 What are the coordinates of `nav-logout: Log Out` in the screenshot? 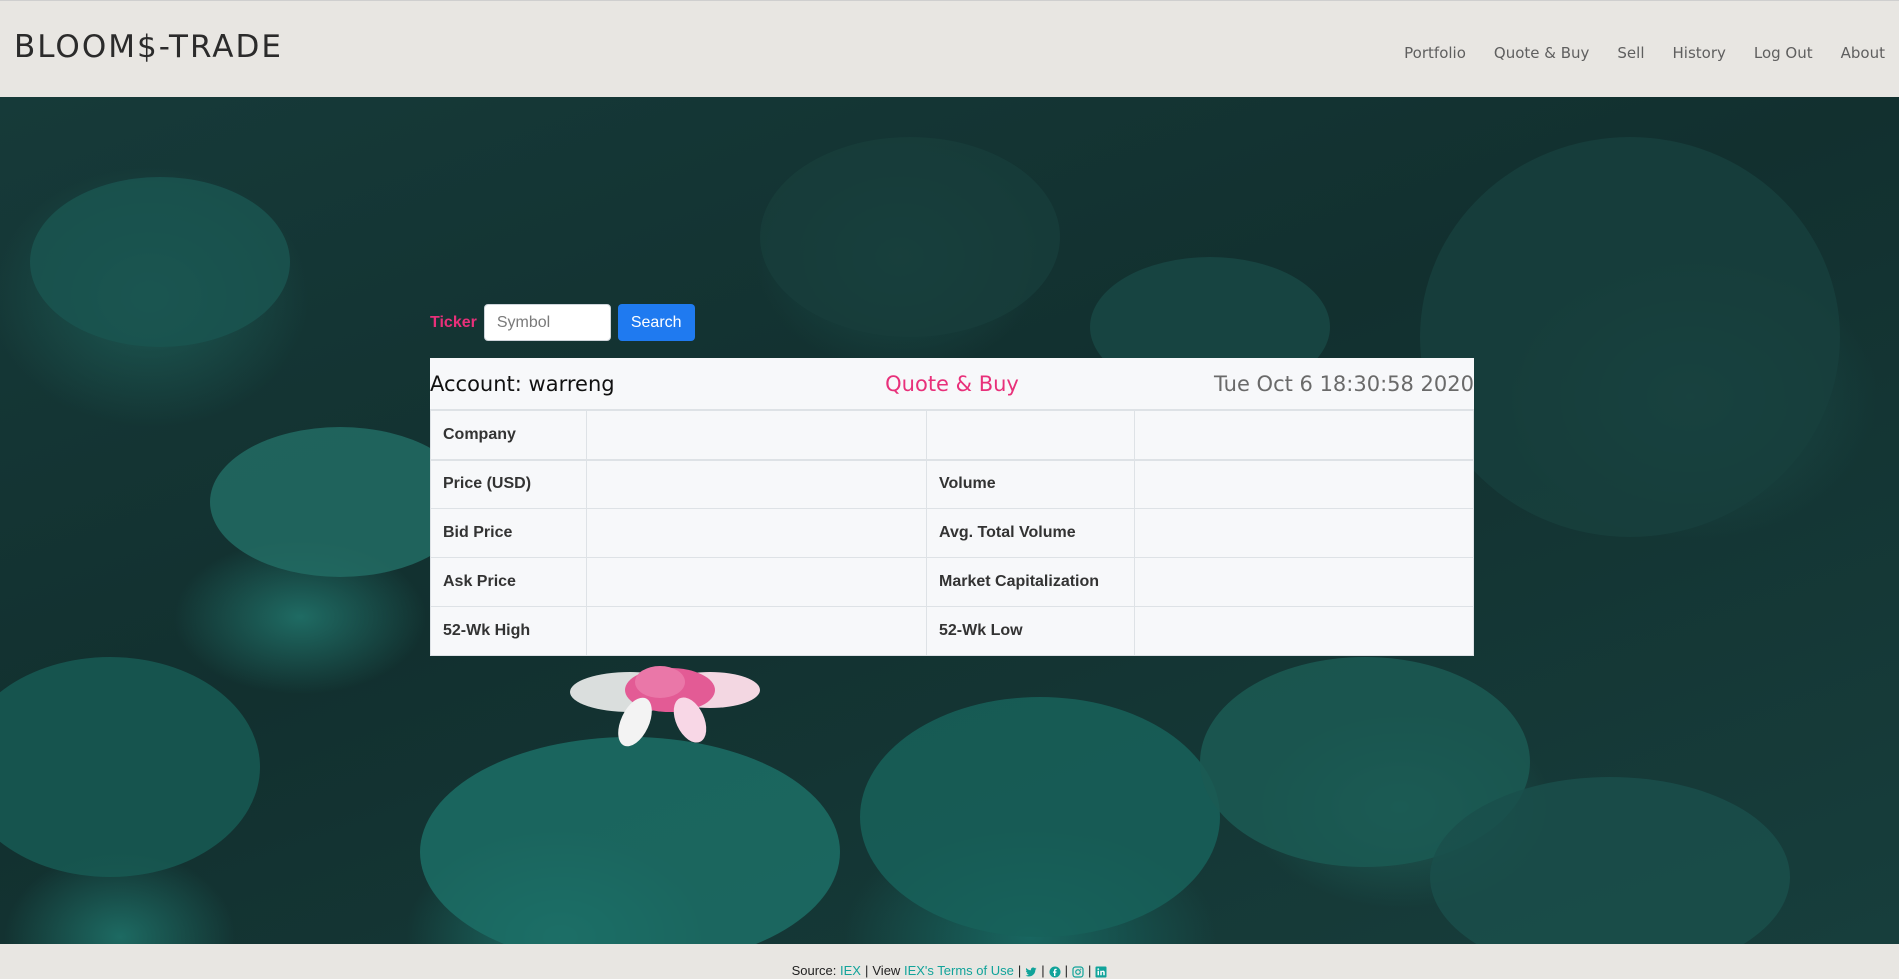 It's located at (1783, 53).